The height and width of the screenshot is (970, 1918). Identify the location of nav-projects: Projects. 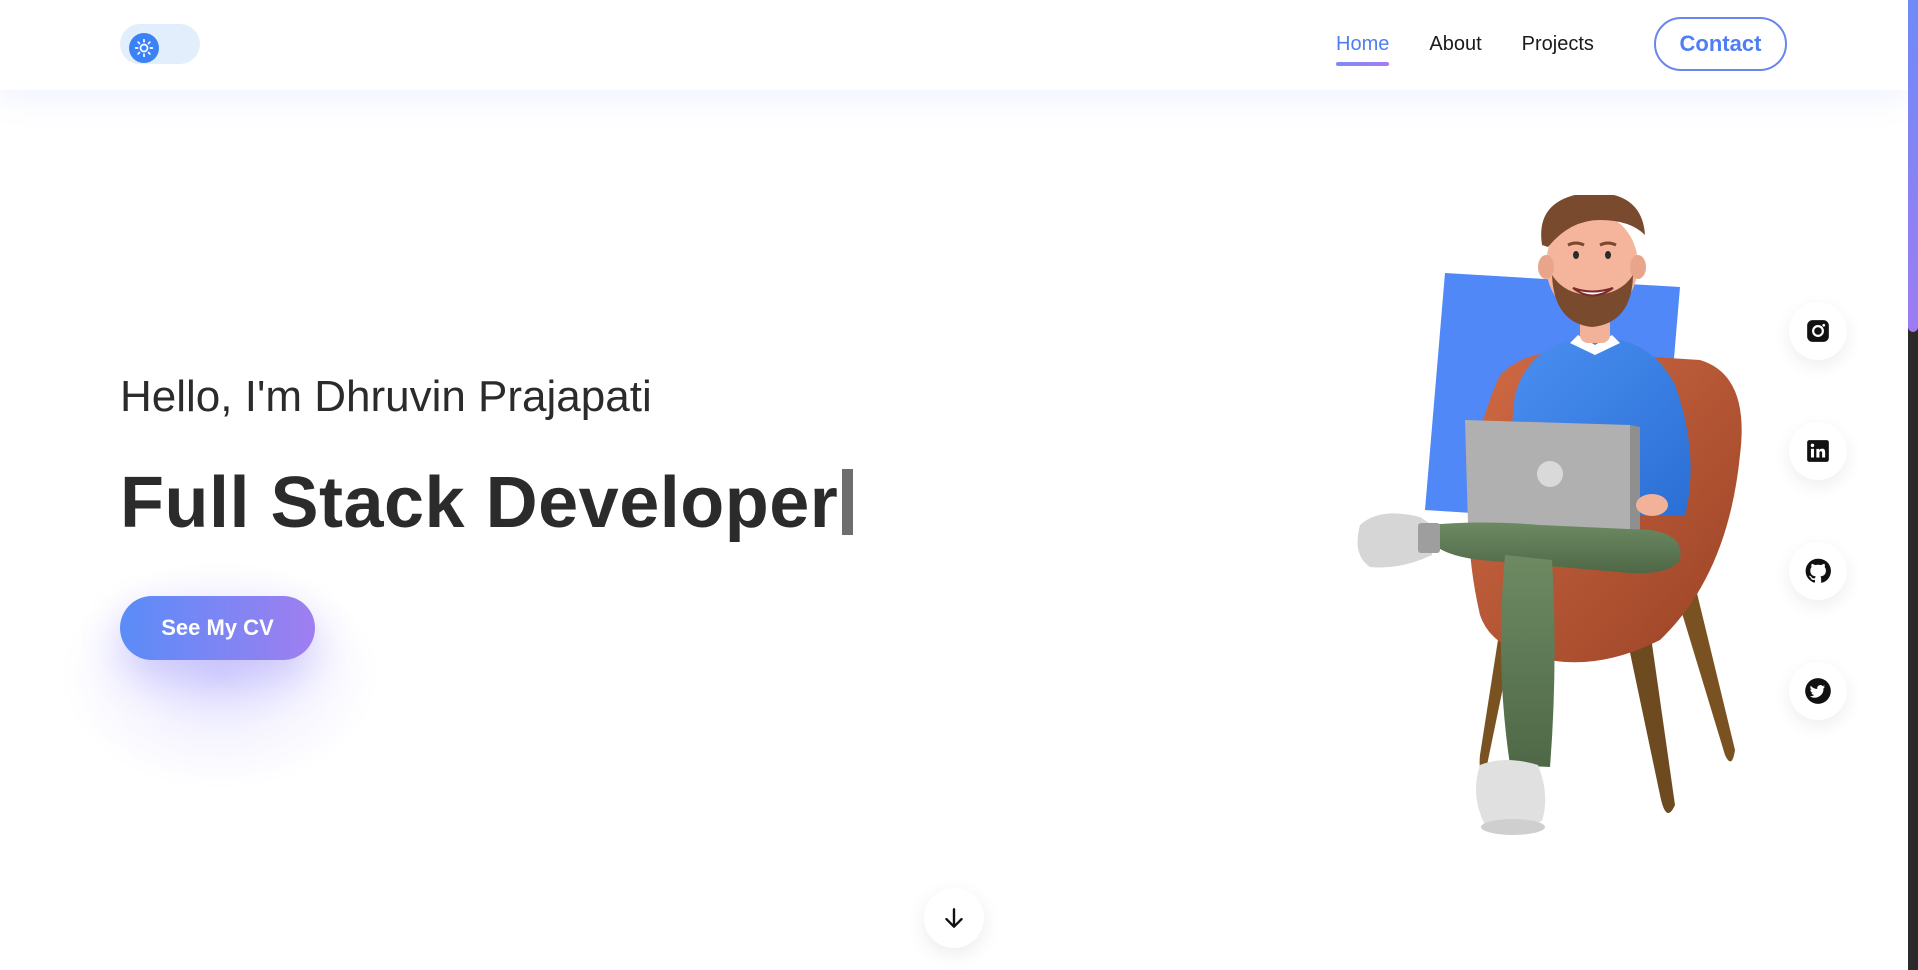
(1558, 44).